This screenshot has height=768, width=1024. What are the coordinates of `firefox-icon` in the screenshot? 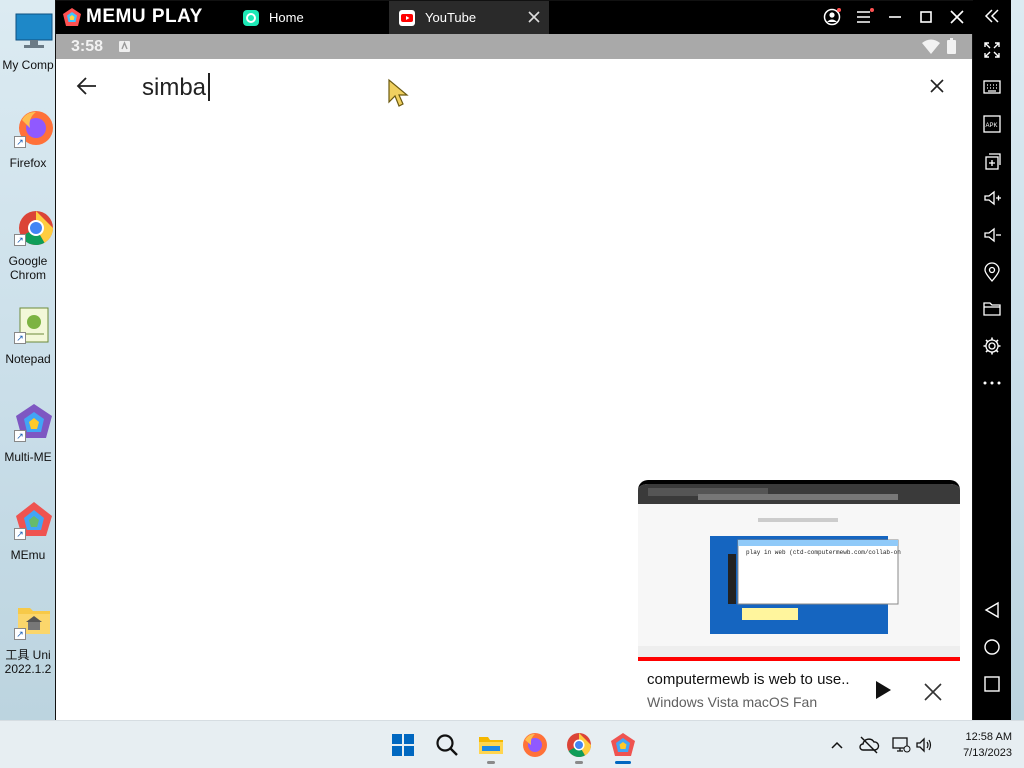 It's located at (535, 745).